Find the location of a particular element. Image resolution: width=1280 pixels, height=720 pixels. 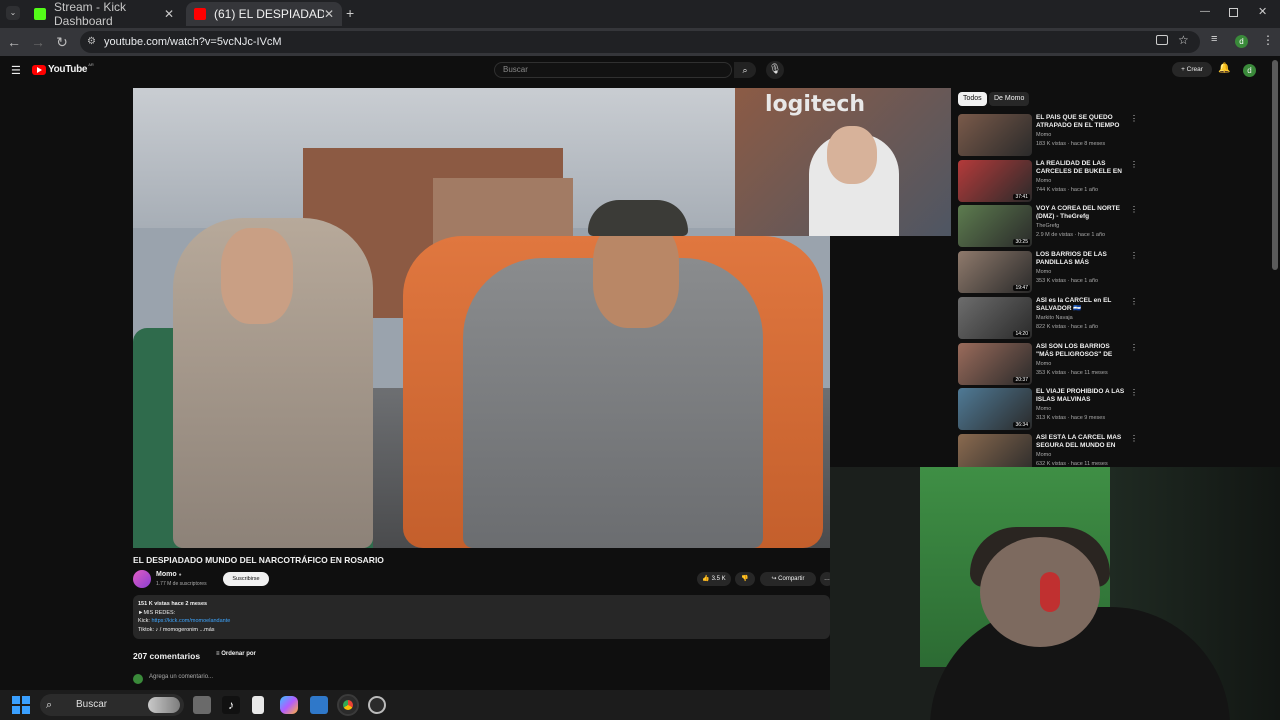

filter-chip-channel: De Momo is located at coordinates (1009, 99).